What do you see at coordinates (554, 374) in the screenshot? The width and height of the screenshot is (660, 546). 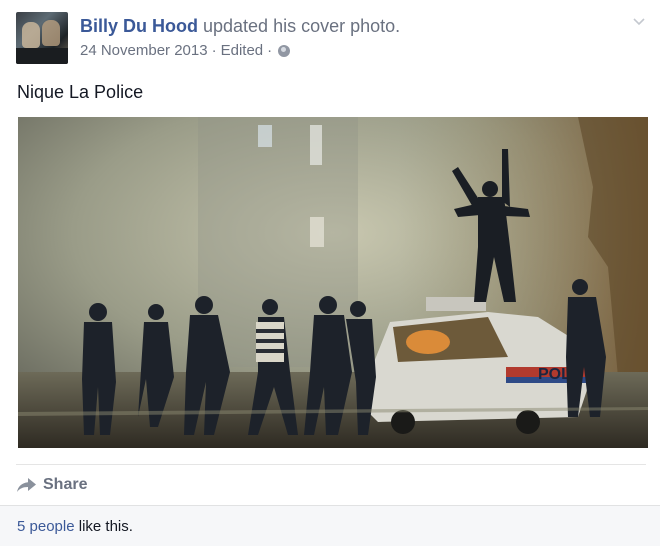 I see `car-police-label: POL` at bounding box center [554, 374].